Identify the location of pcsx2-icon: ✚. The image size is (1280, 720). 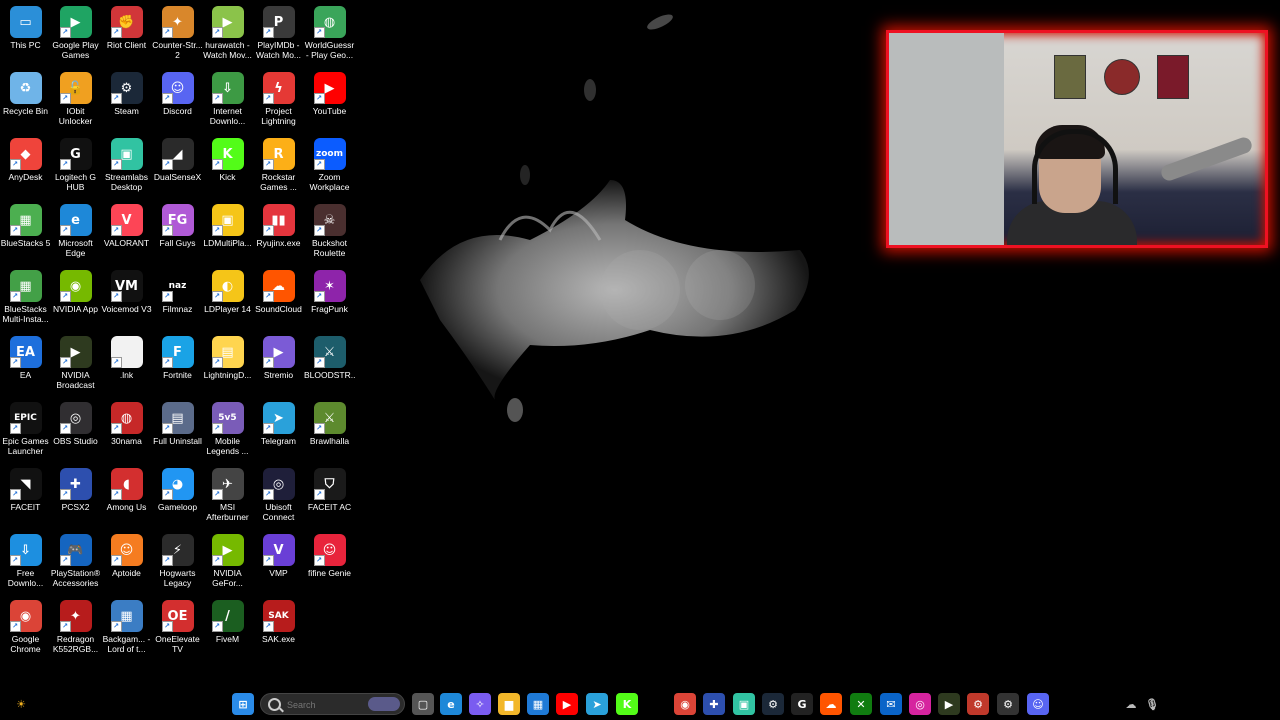
(714, 704).